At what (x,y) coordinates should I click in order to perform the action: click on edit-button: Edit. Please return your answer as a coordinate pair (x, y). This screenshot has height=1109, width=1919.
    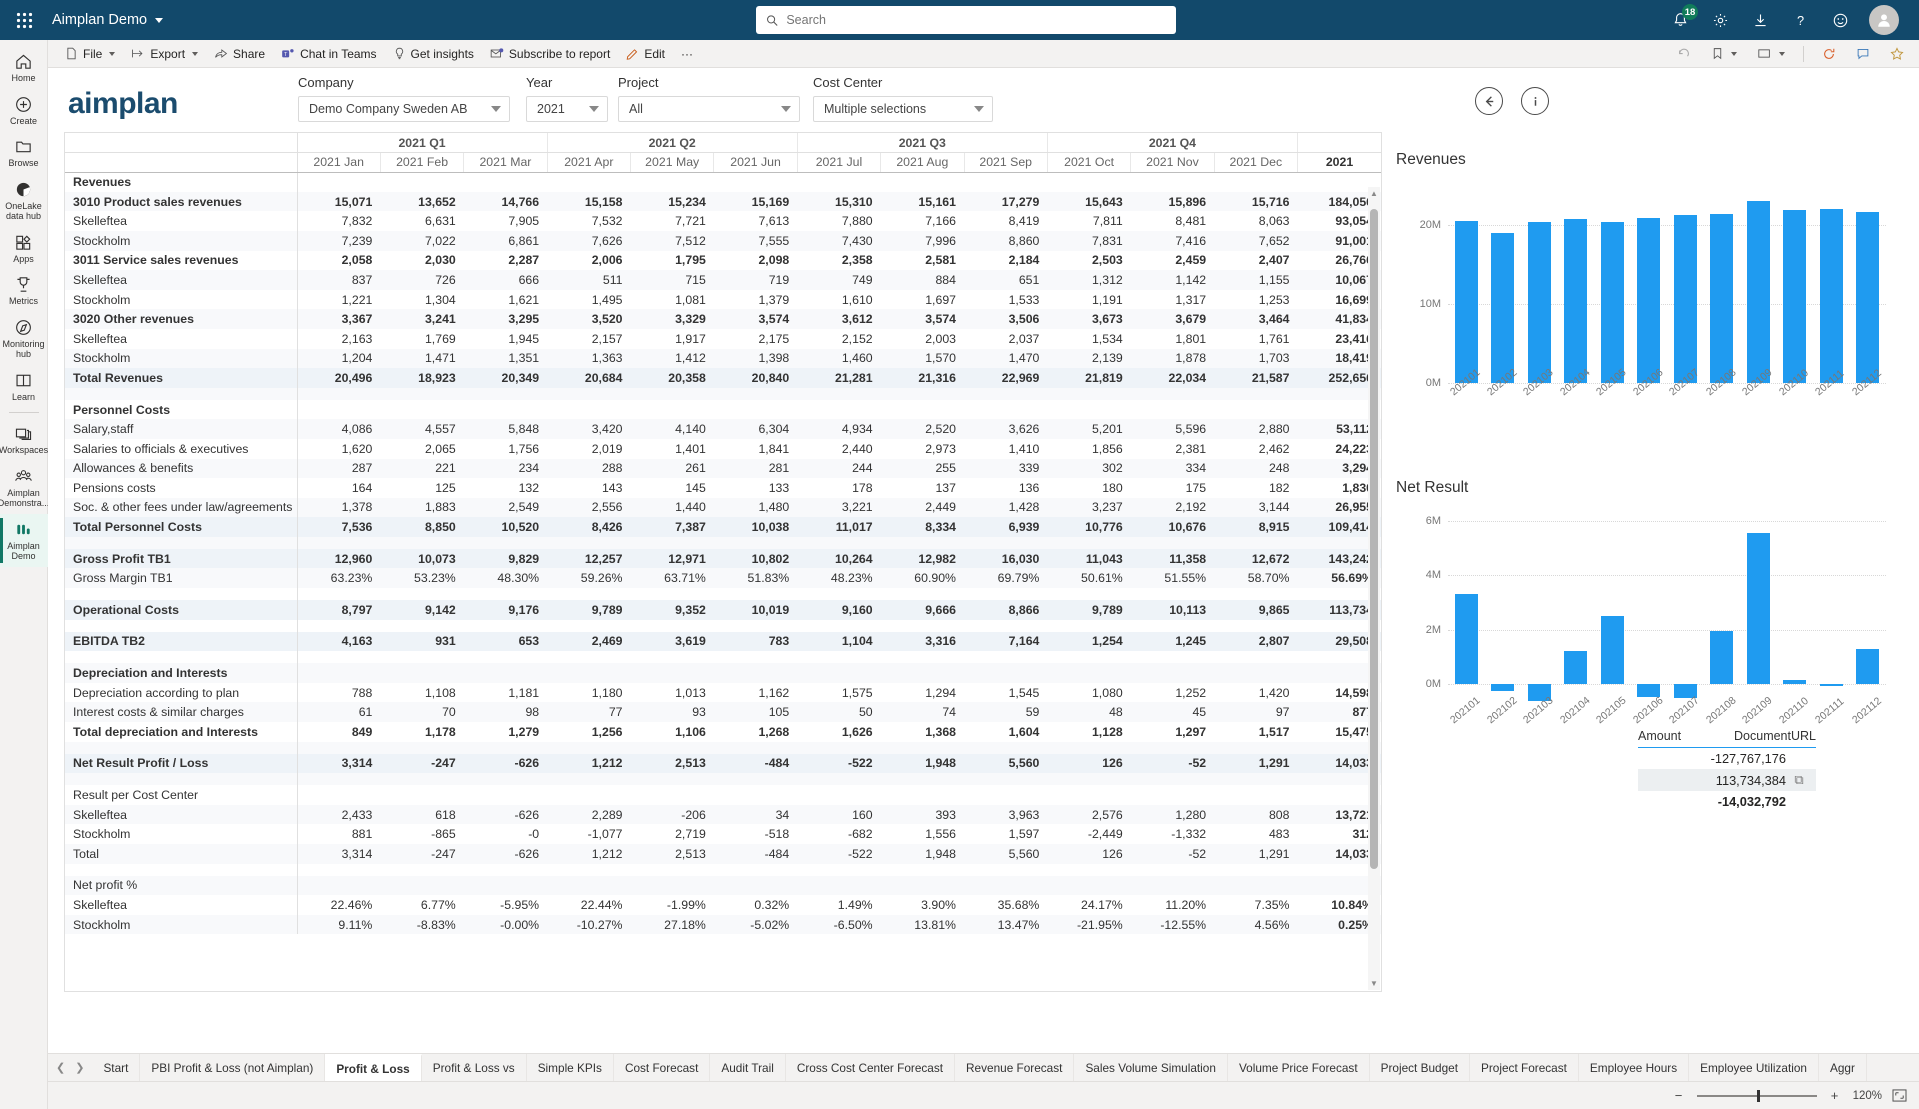
    Looking at the image, I should click on (645, 54).